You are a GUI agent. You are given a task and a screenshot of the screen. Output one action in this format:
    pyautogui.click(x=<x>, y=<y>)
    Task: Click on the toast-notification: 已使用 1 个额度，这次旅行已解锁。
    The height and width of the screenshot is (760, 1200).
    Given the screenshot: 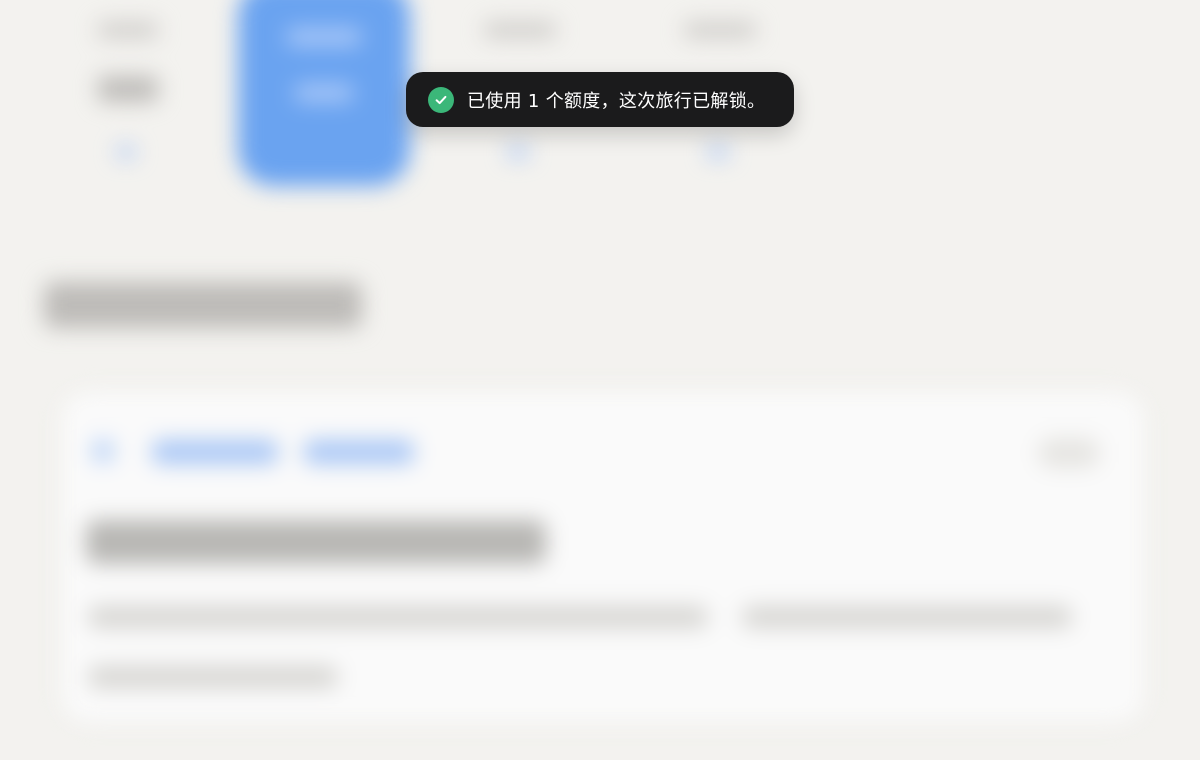 What is the action you would take?
    pyautogui.click(x=600, y=99)
    